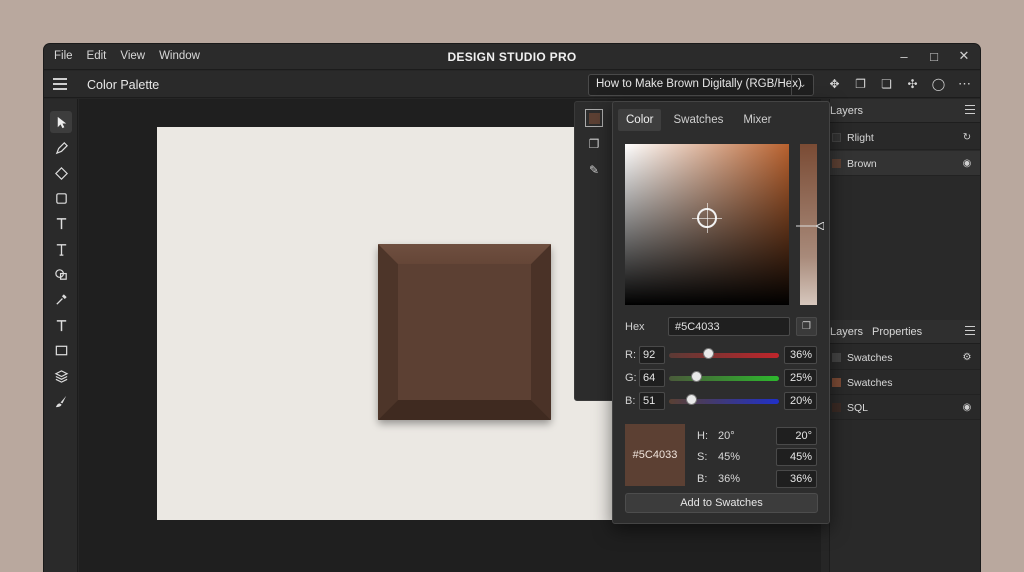  Describe the element at coordinates (721, 503) in the screenshot. I see `add-to-swatches-button: Add to Swatches` at that location.